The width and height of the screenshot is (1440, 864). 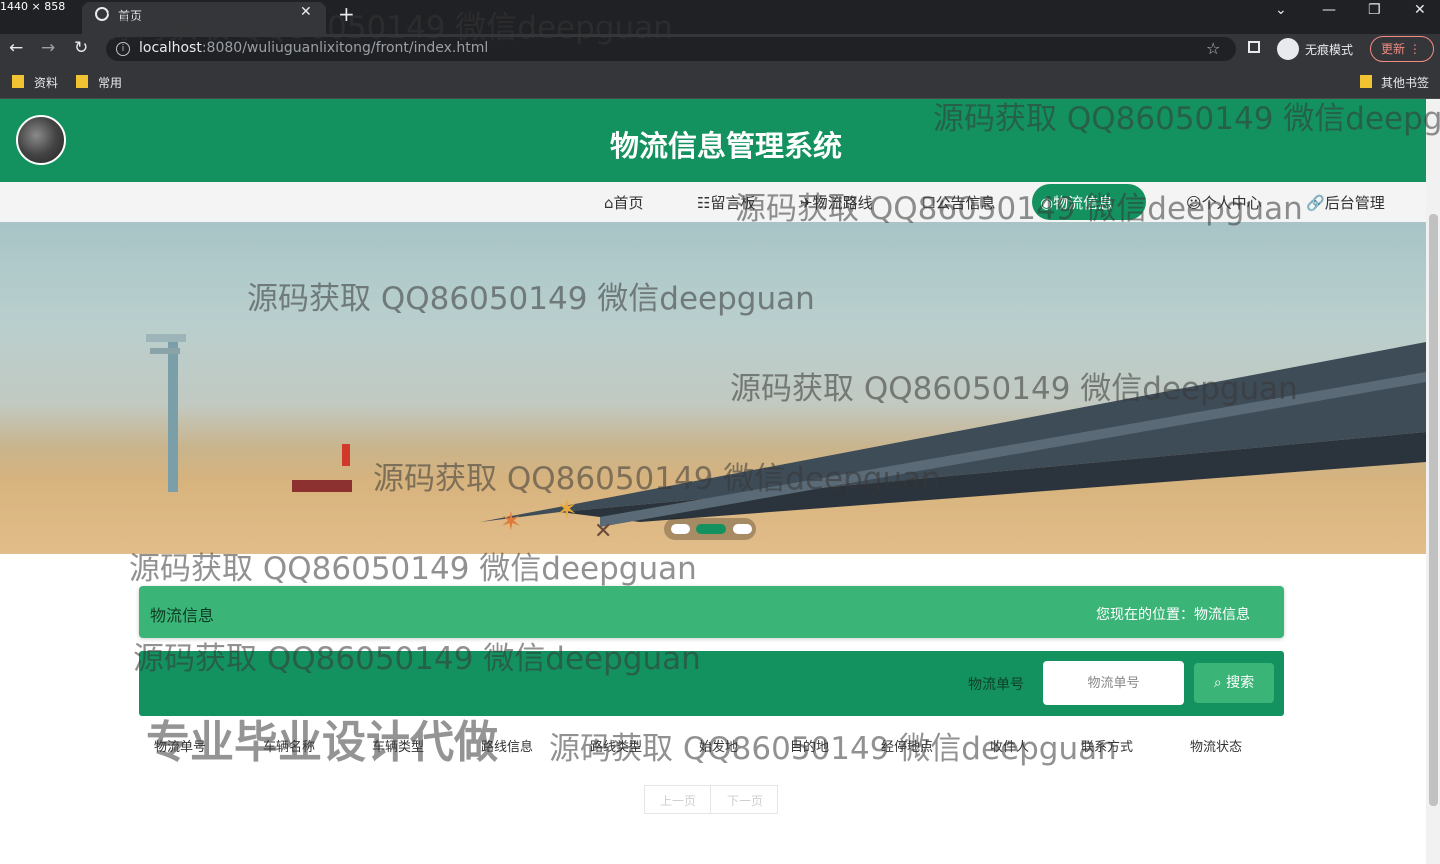 I want to click on table-header: 车辆名称, so click(x=289, y=747).